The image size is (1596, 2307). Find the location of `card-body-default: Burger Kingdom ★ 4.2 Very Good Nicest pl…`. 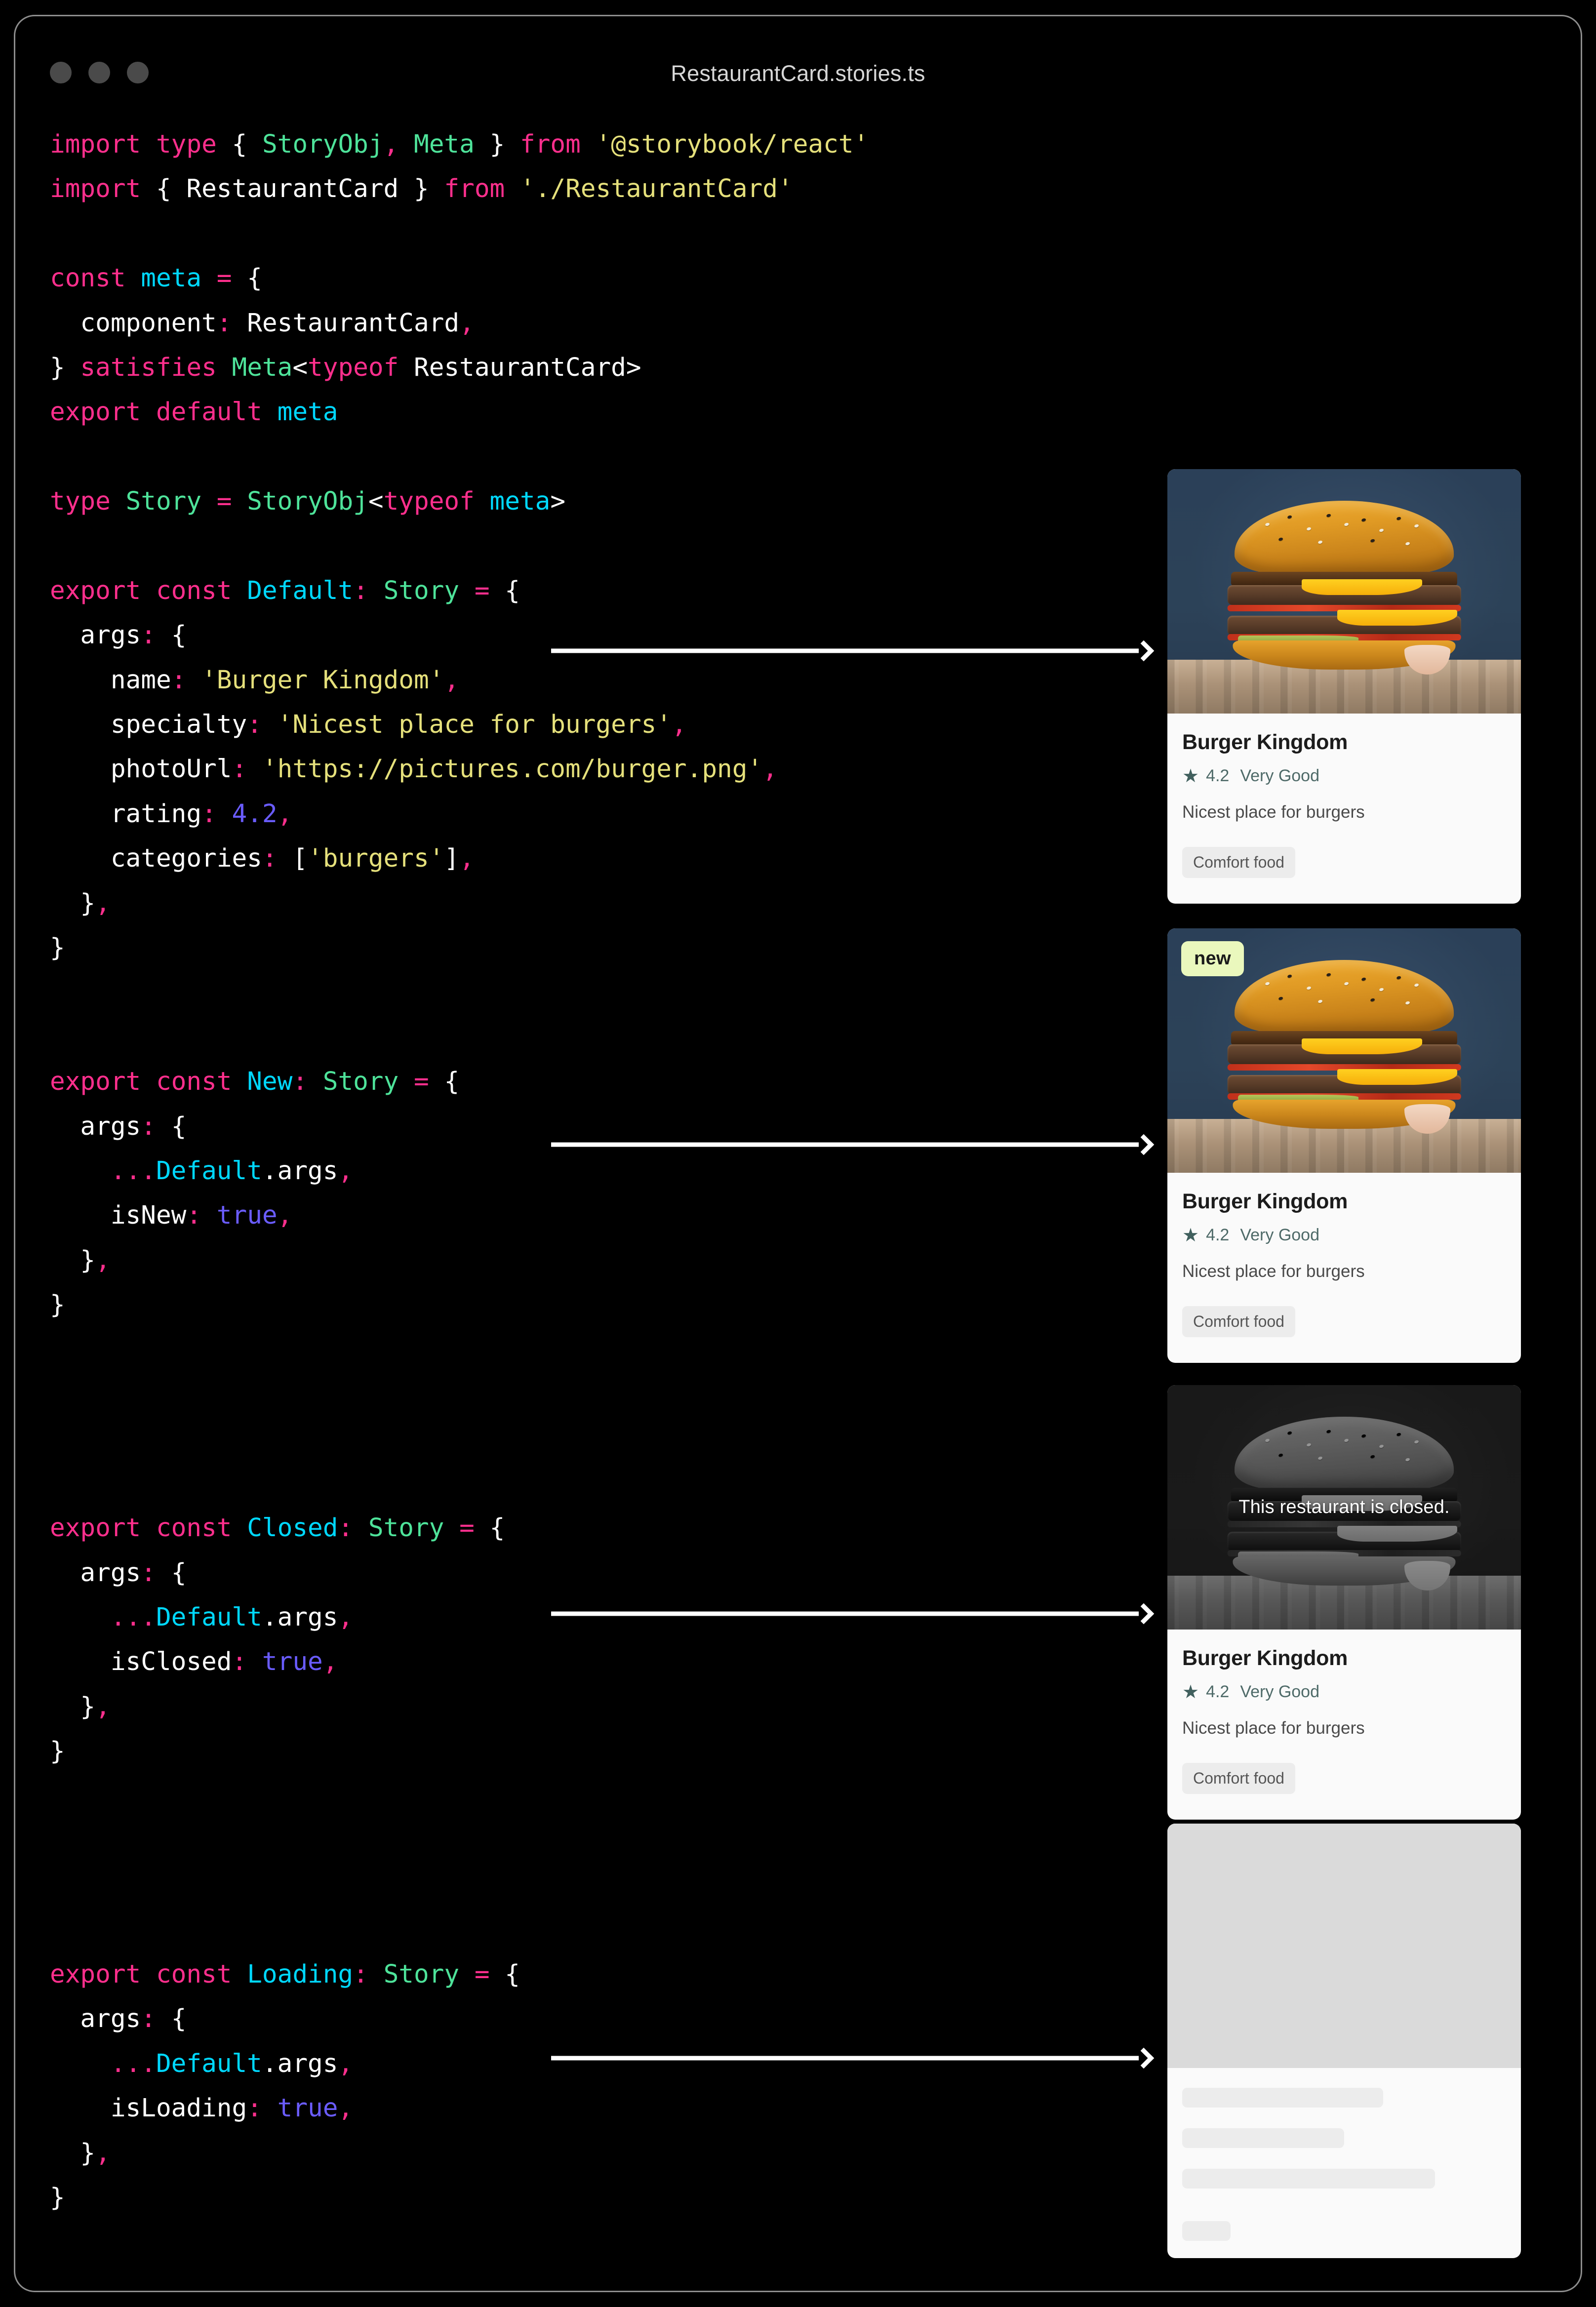

card-body-default: Burger Kingdom ★ 4.2 Very Good Nicest pl… is located at coordinates (1344, 805).